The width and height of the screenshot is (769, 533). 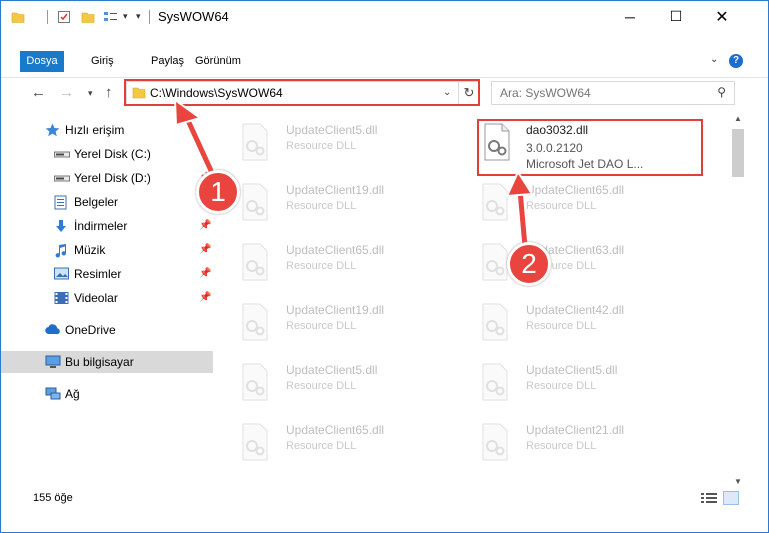 What do you see at coordinates (107, 362) in the screenshot?
I see `sidebar-item-this-pc: Bu bilgisayar` at bounding box center [107, 362].